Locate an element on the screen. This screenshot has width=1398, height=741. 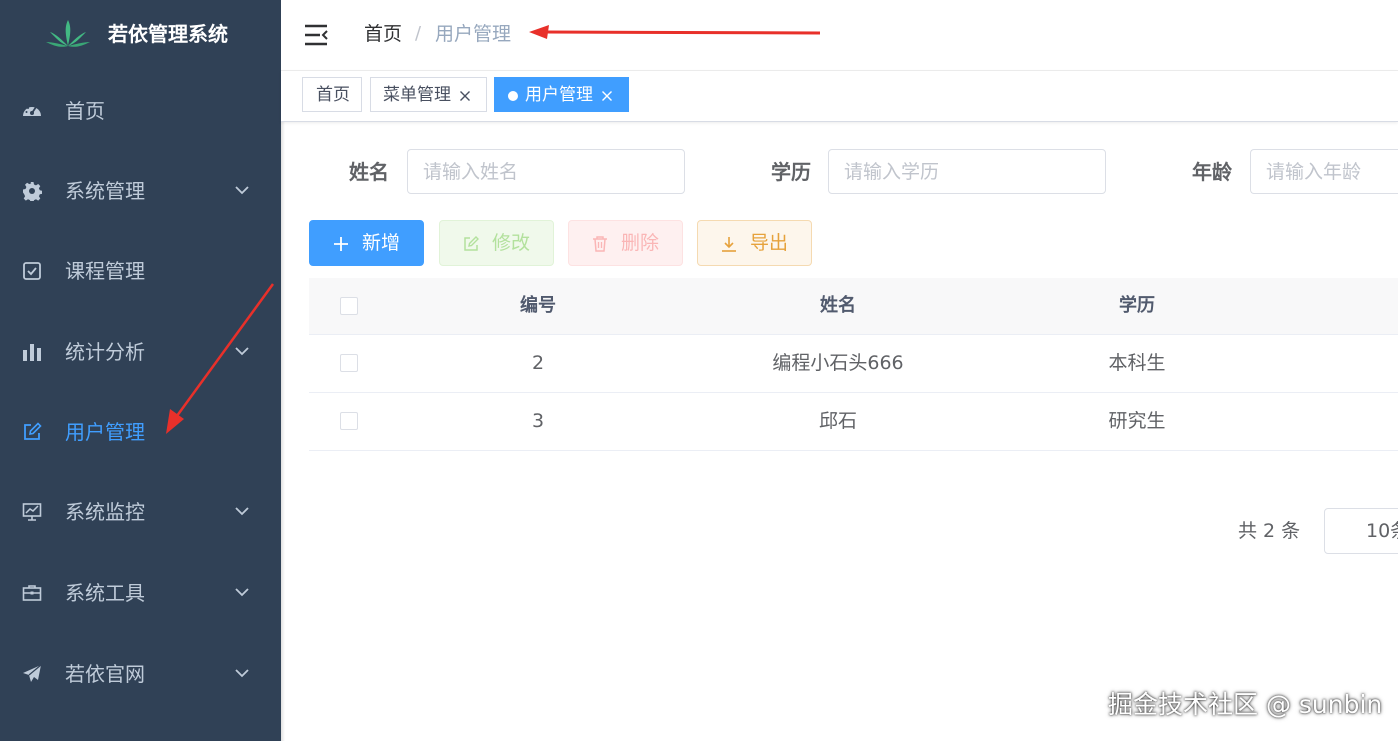
monitor-icon is located at coordinates (32, 512).